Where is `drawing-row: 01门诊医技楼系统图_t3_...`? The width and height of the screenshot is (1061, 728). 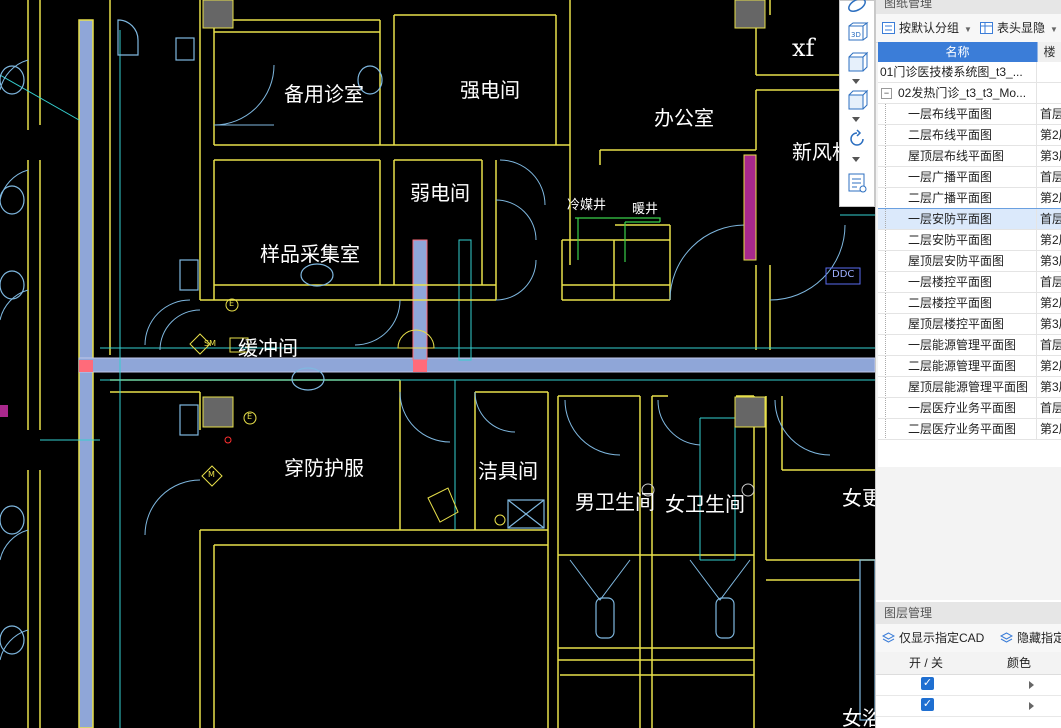 drawing-row: 01门诊医技楼系统图_t3_... is located at coordinates (969, 72).